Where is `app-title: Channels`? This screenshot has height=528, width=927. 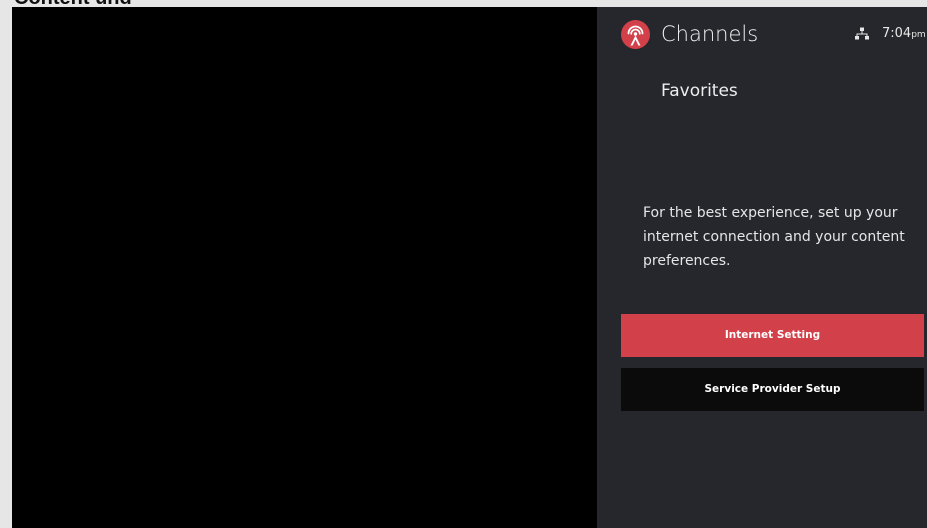 app-title: Channels is located at coordinates (710, 34).